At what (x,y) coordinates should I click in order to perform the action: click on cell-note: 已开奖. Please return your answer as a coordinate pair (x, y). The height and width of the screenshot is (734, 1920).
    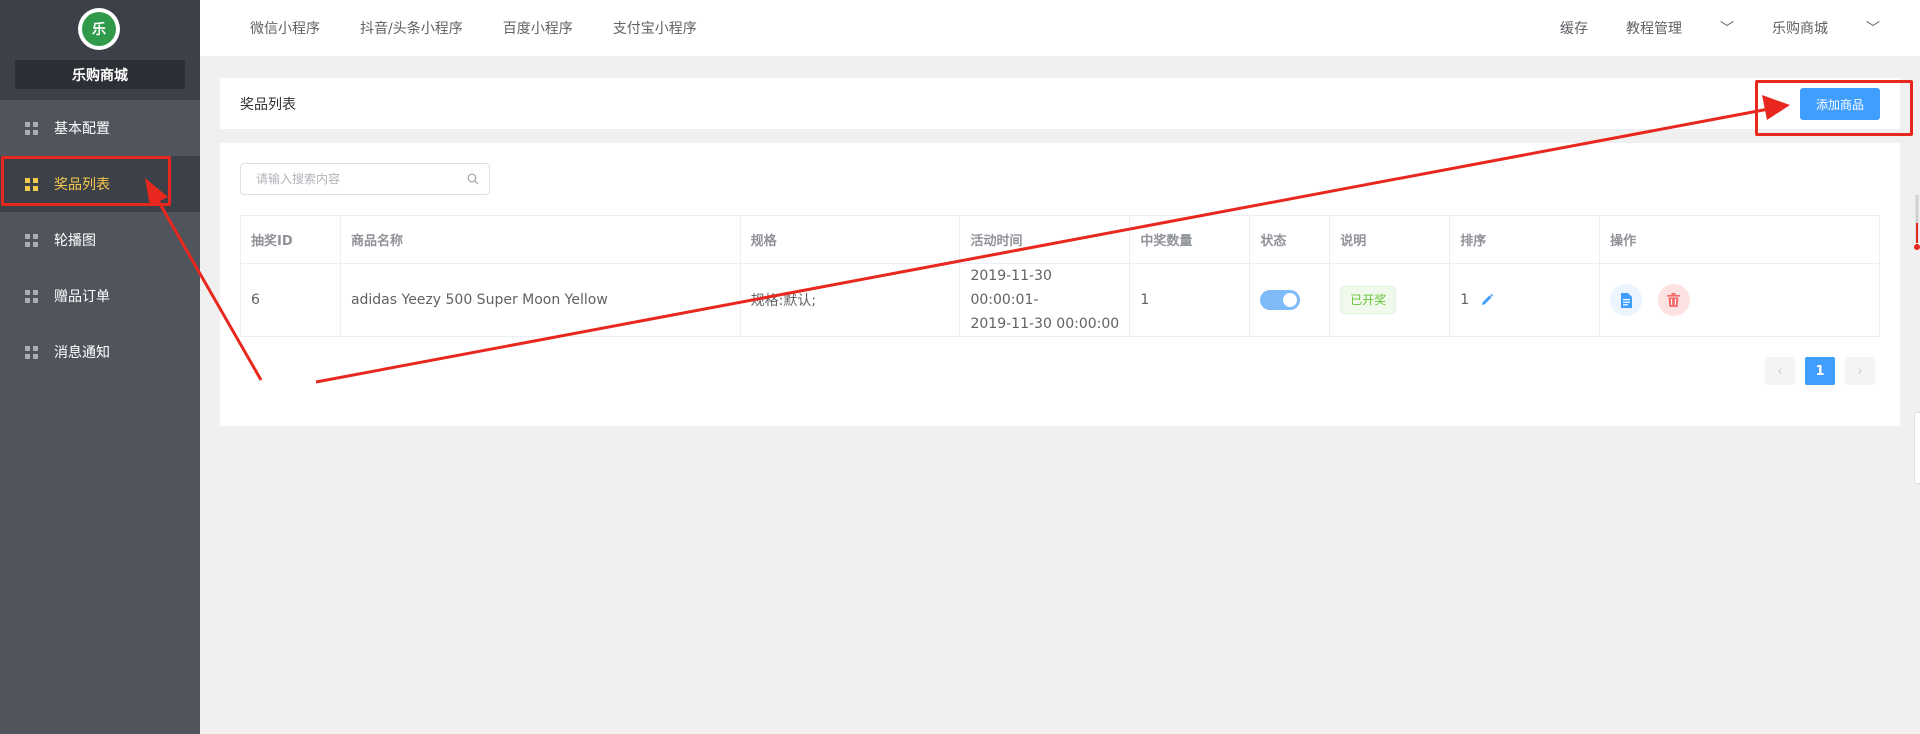
    Looking at the image, I should click on (1390, 300).